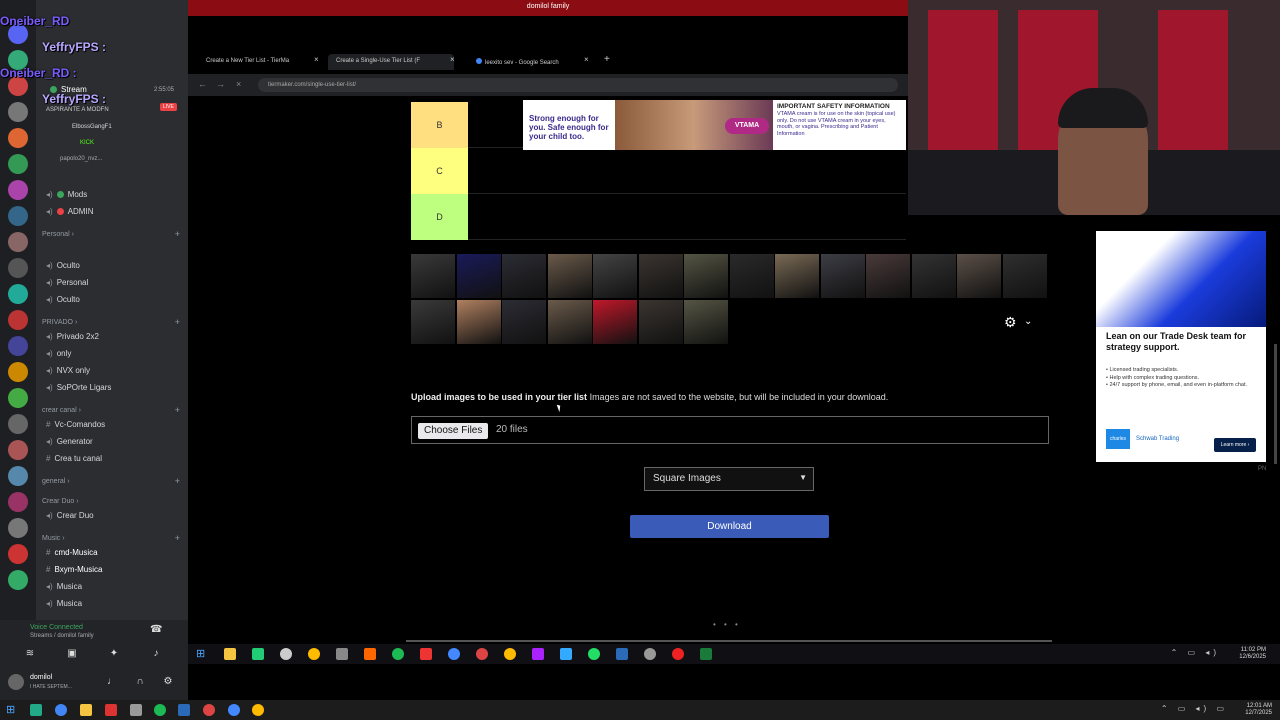 This screenshot has height=720, width=1280. I want to click on microphone-icon: ♩, so click(112, 682).